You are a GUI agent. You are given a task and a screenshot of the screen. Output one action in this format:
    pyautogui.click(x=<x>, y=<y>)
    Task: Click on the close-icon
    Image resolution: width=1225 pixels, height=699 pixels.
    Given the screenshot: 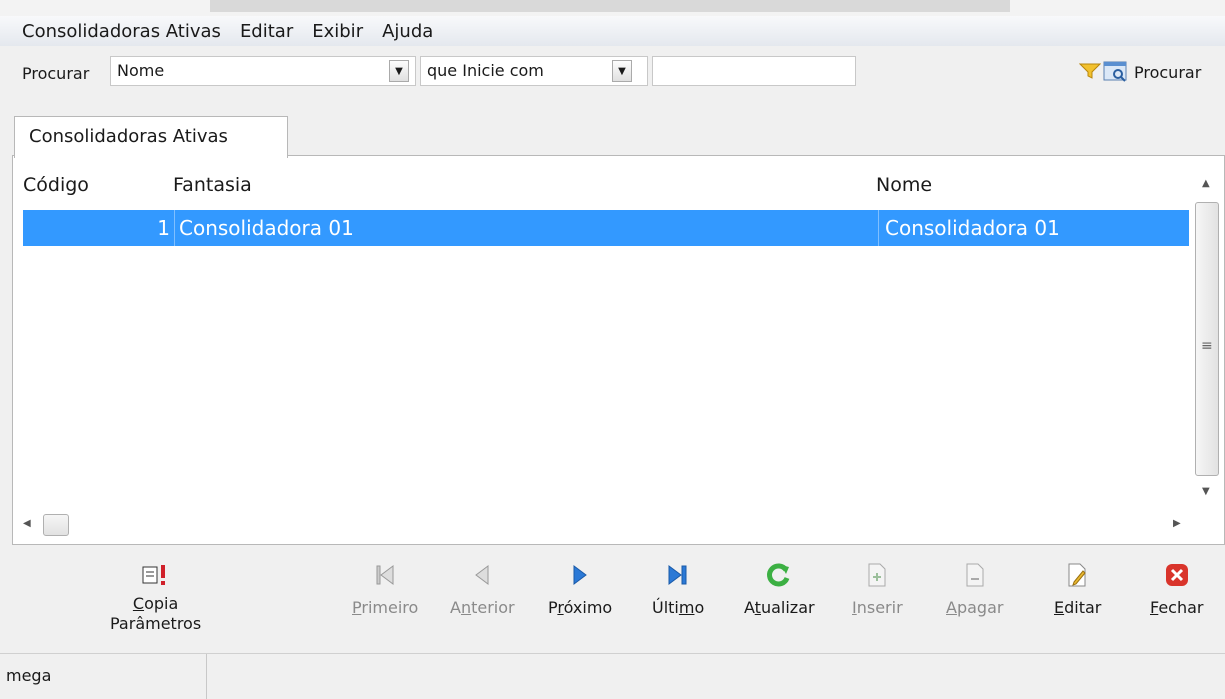 What is the action you would take?
    pyautogui.click(x=1177, y=575)
    